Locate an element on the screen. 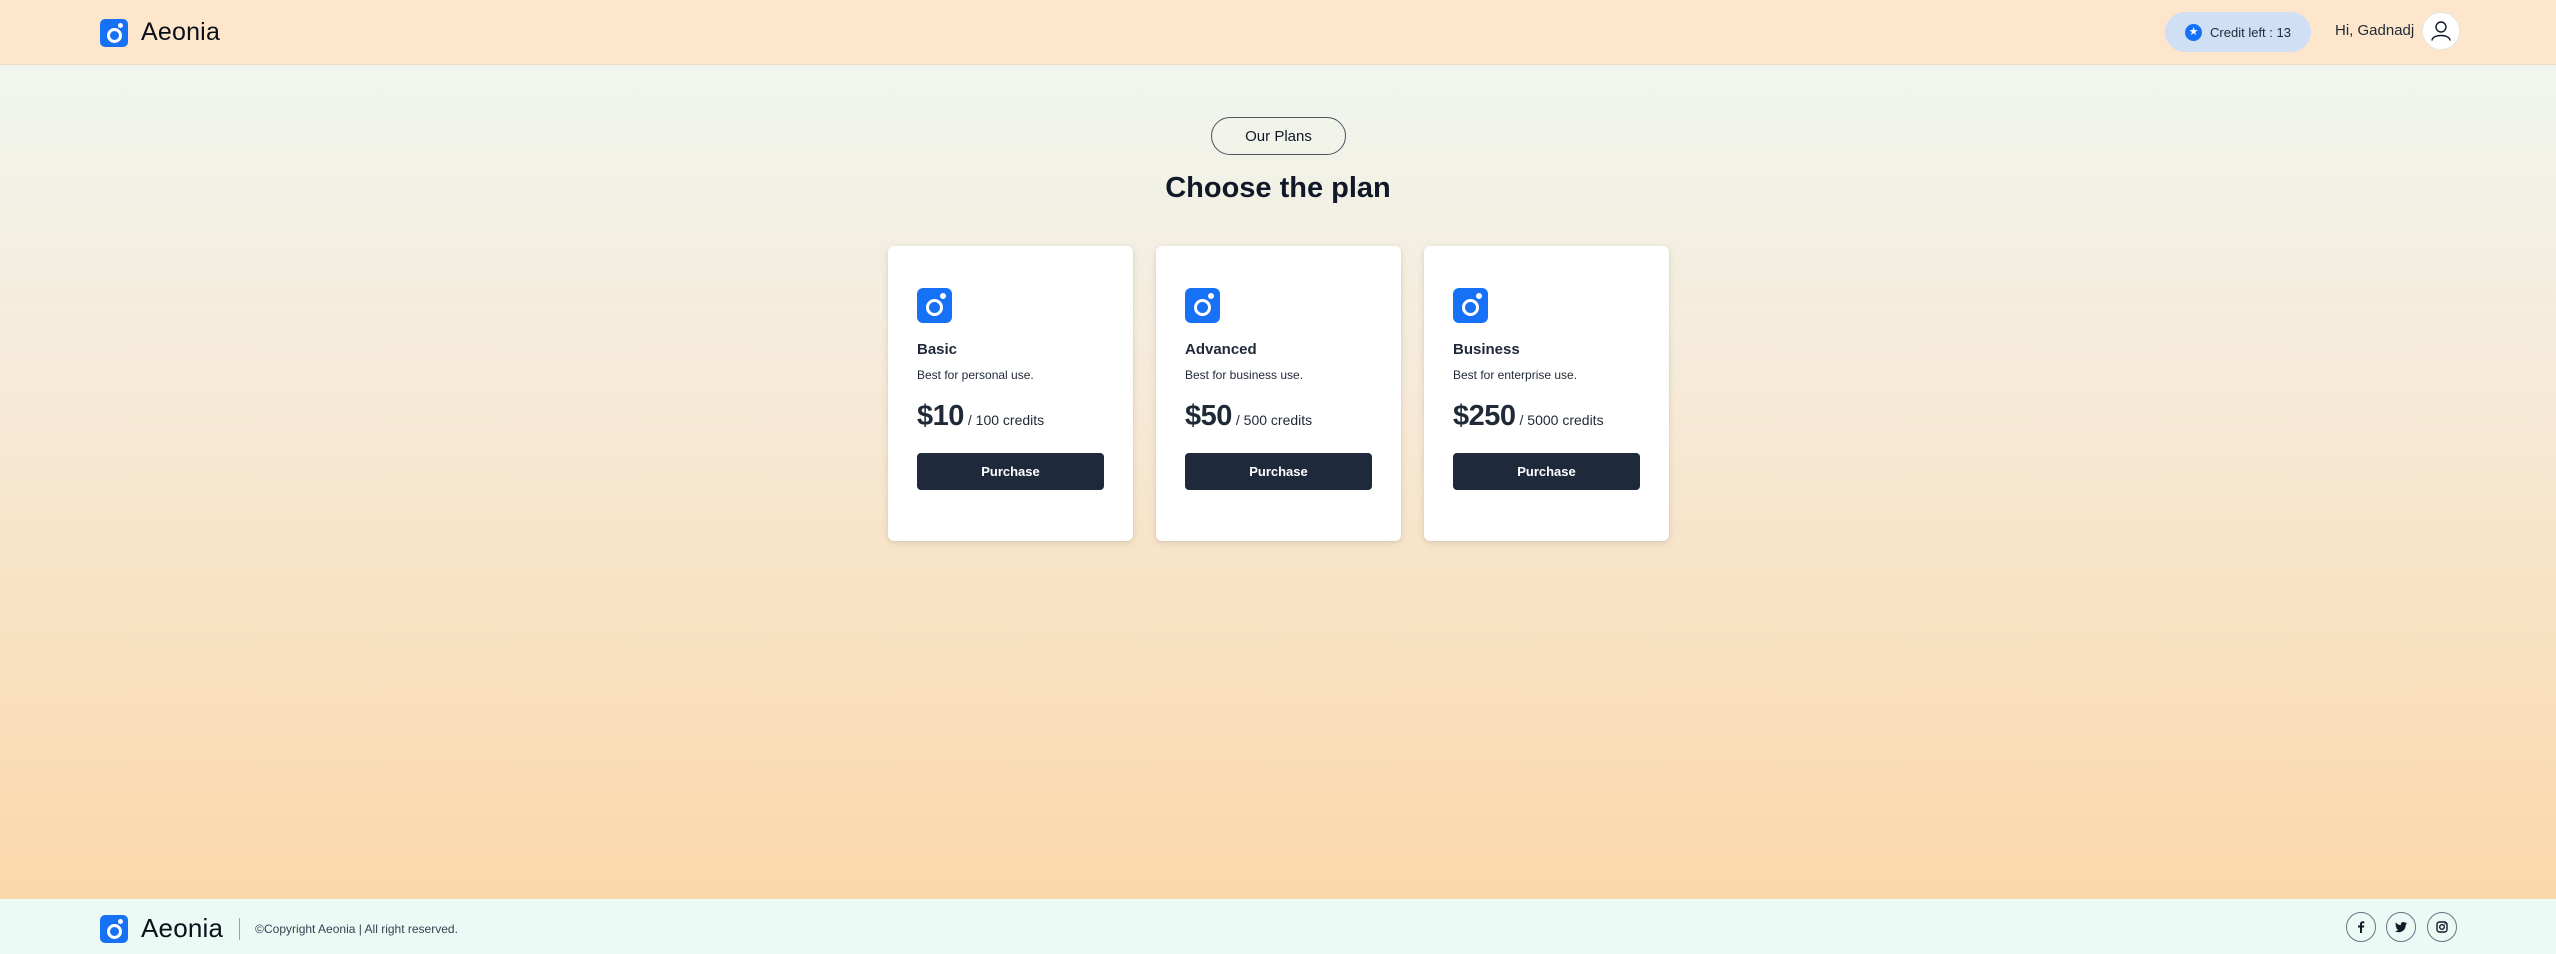  purchase-basic-button: Purchase is located at coordinates (1010, 471).